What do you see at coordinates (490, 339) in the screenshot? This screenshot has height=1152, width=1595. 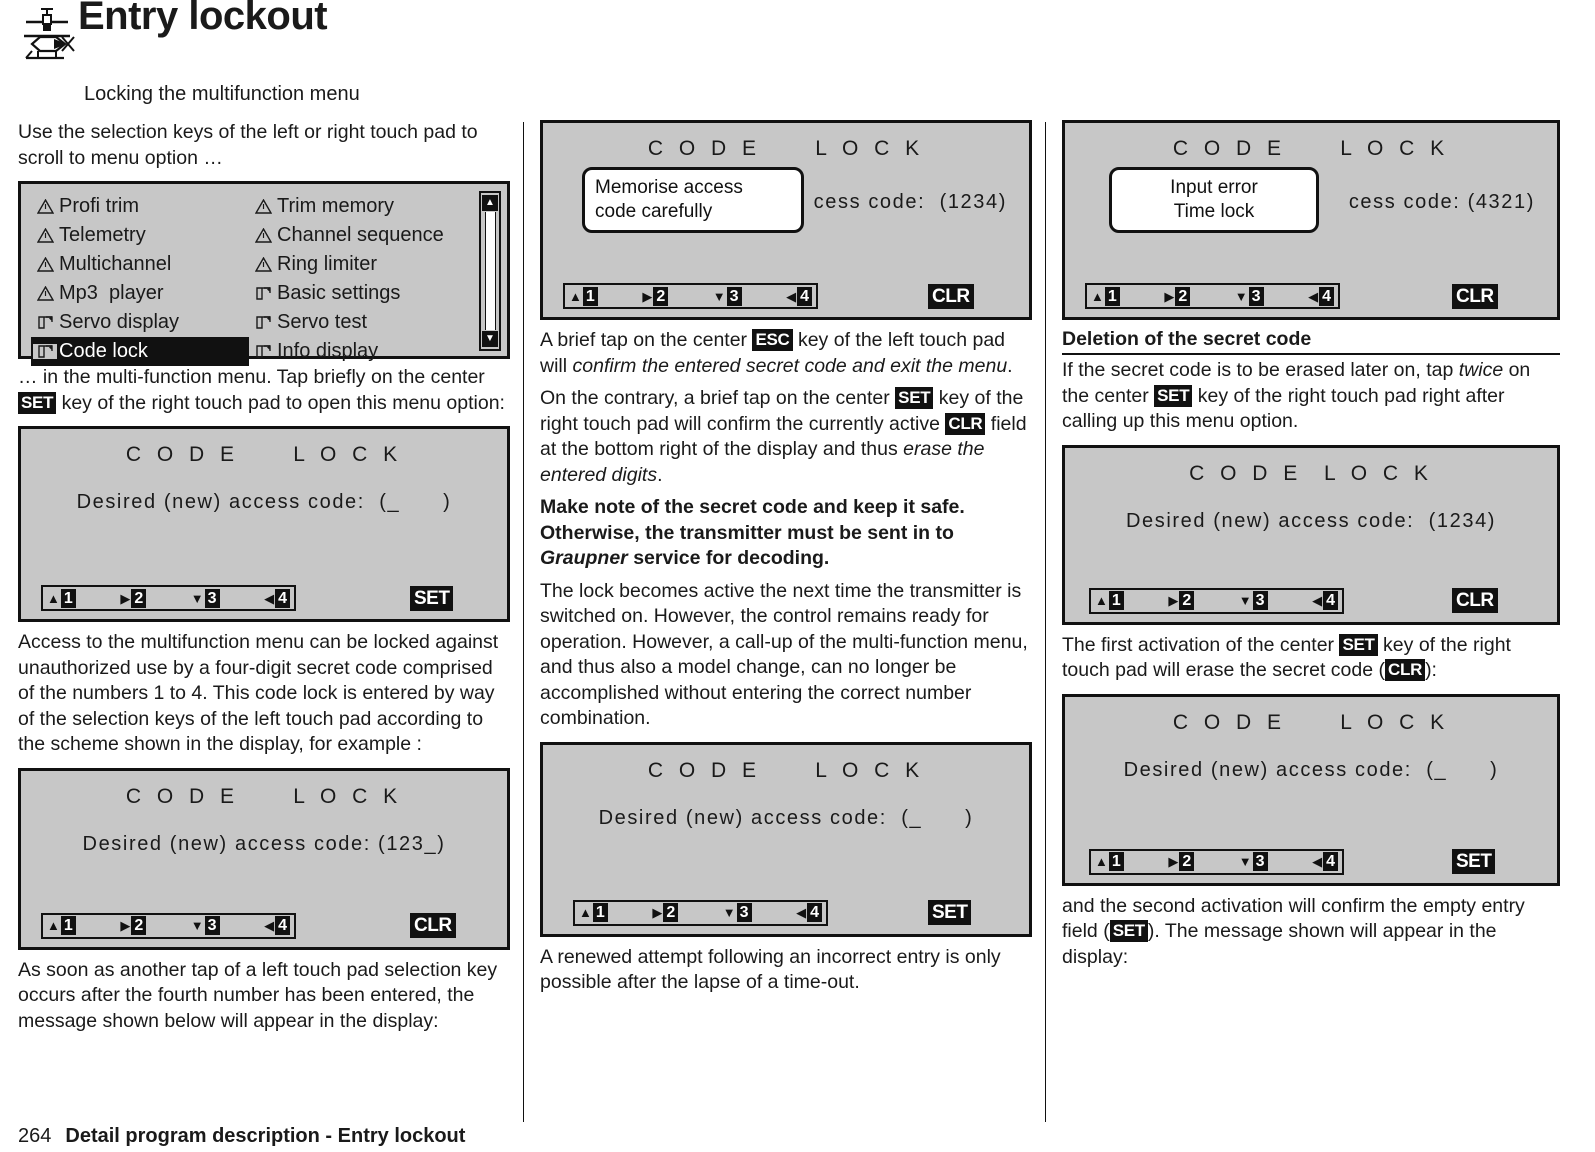 I see `scroll-down-icon: ▼` at bounding box center [490, 339].